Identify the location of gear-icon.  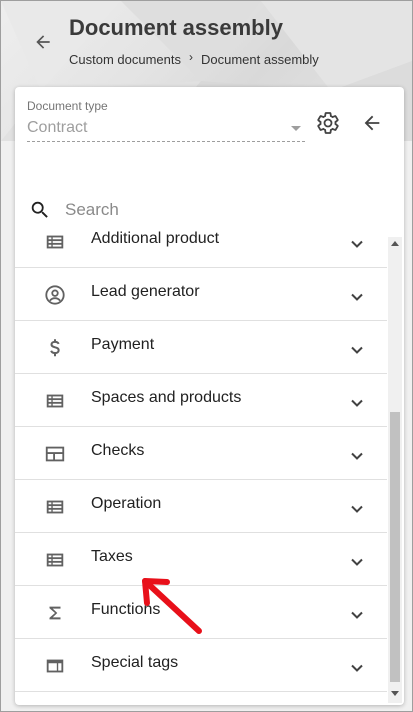
(328, 123).